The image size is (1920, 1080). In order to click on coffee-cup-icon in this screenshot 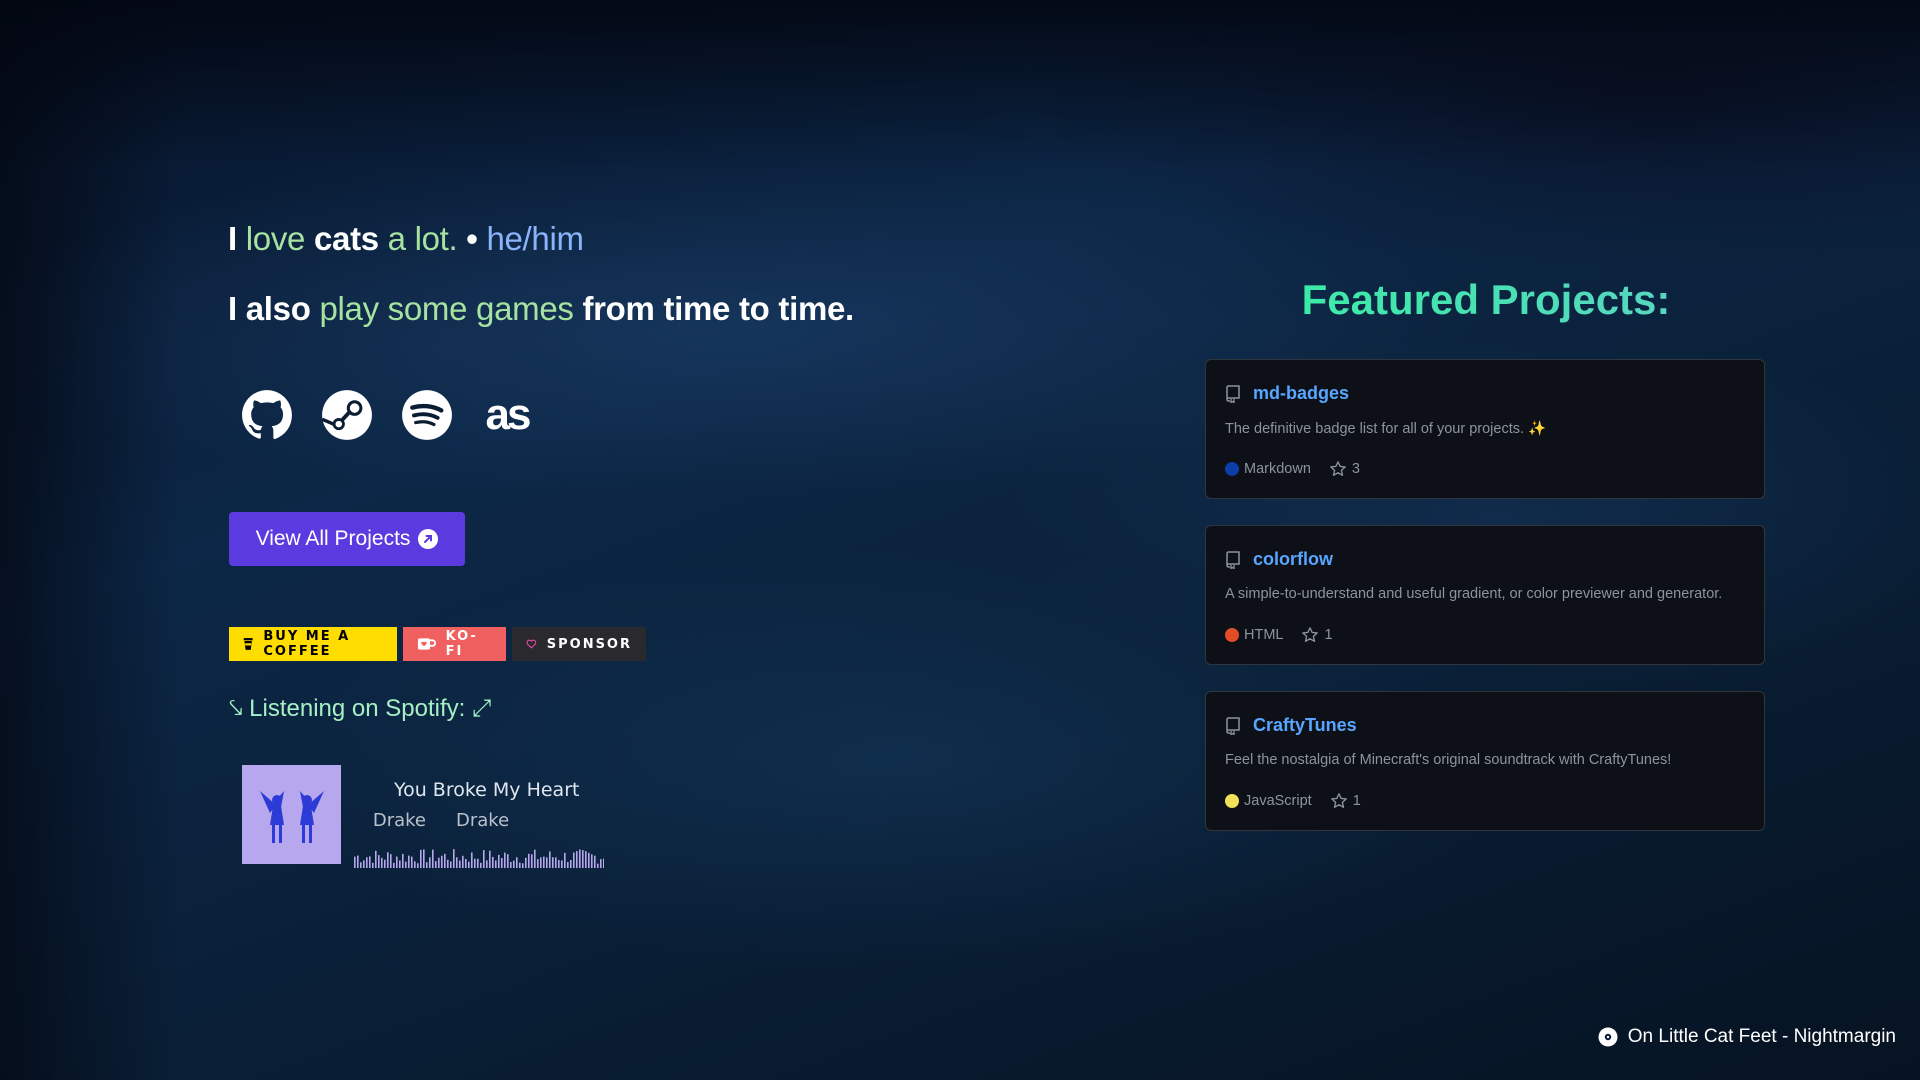, I will do `click(248, 644)`.